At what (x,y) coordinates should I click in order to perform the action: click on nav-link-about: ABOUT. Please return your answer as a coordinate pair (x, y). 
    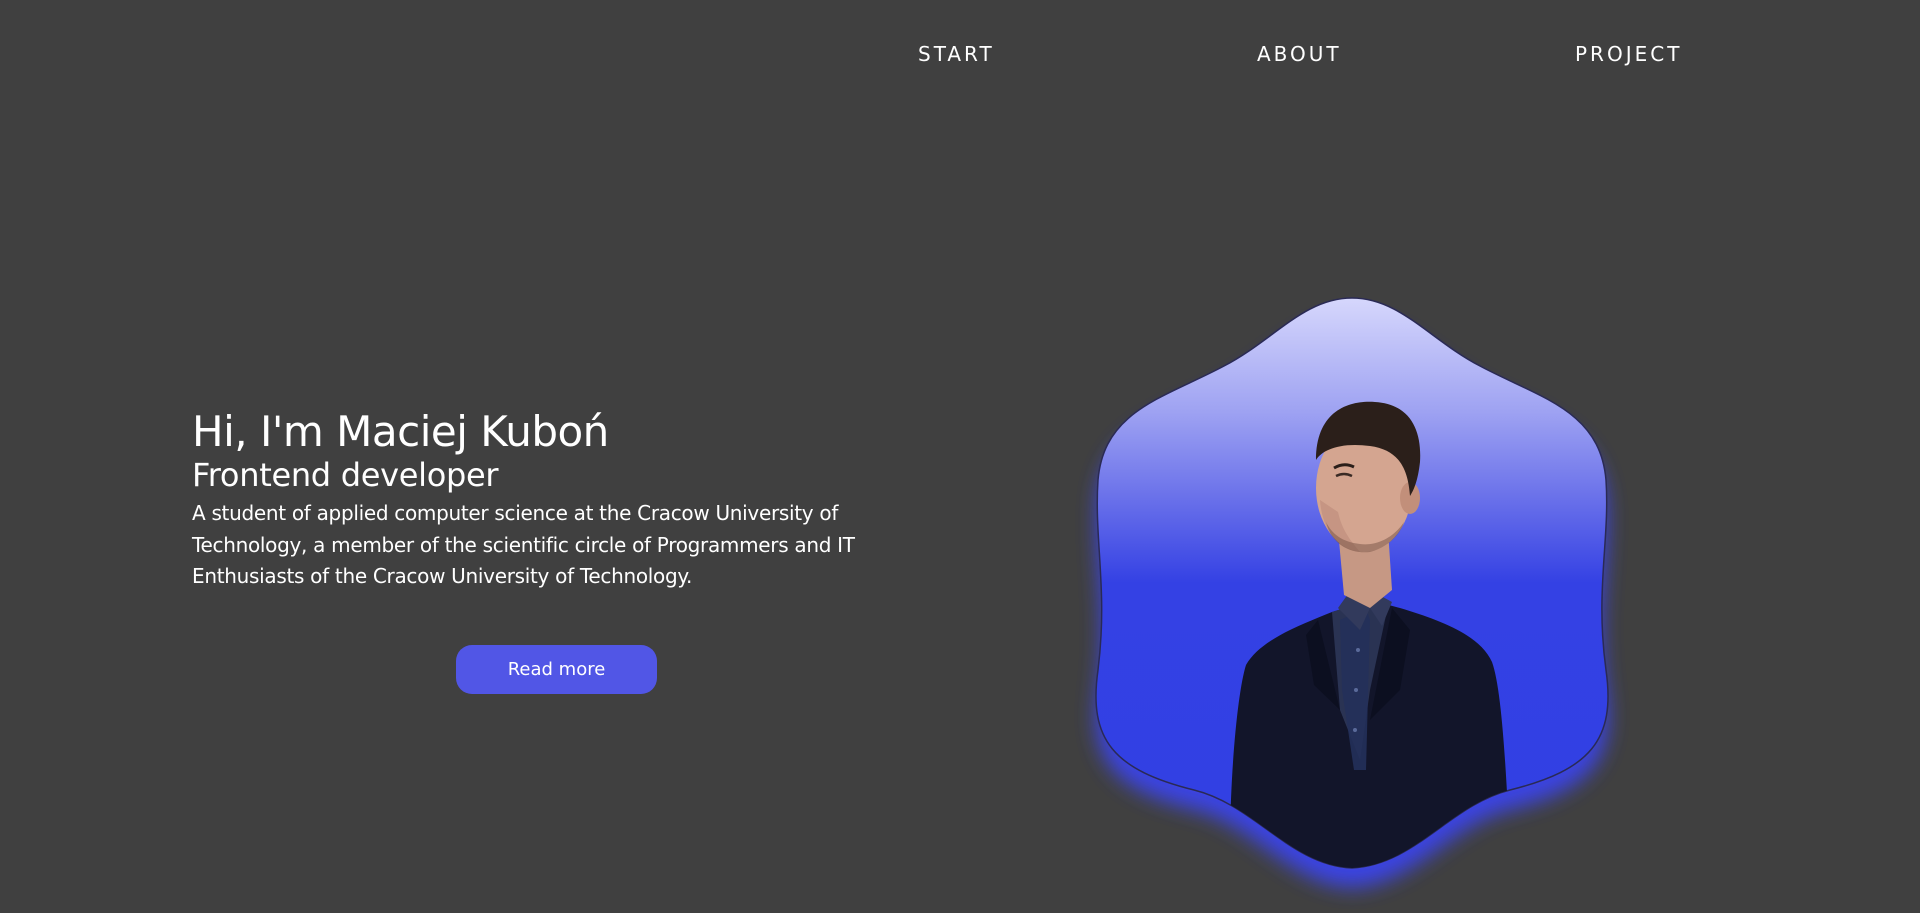
    Looking at the image, I should click on (1299, 54).